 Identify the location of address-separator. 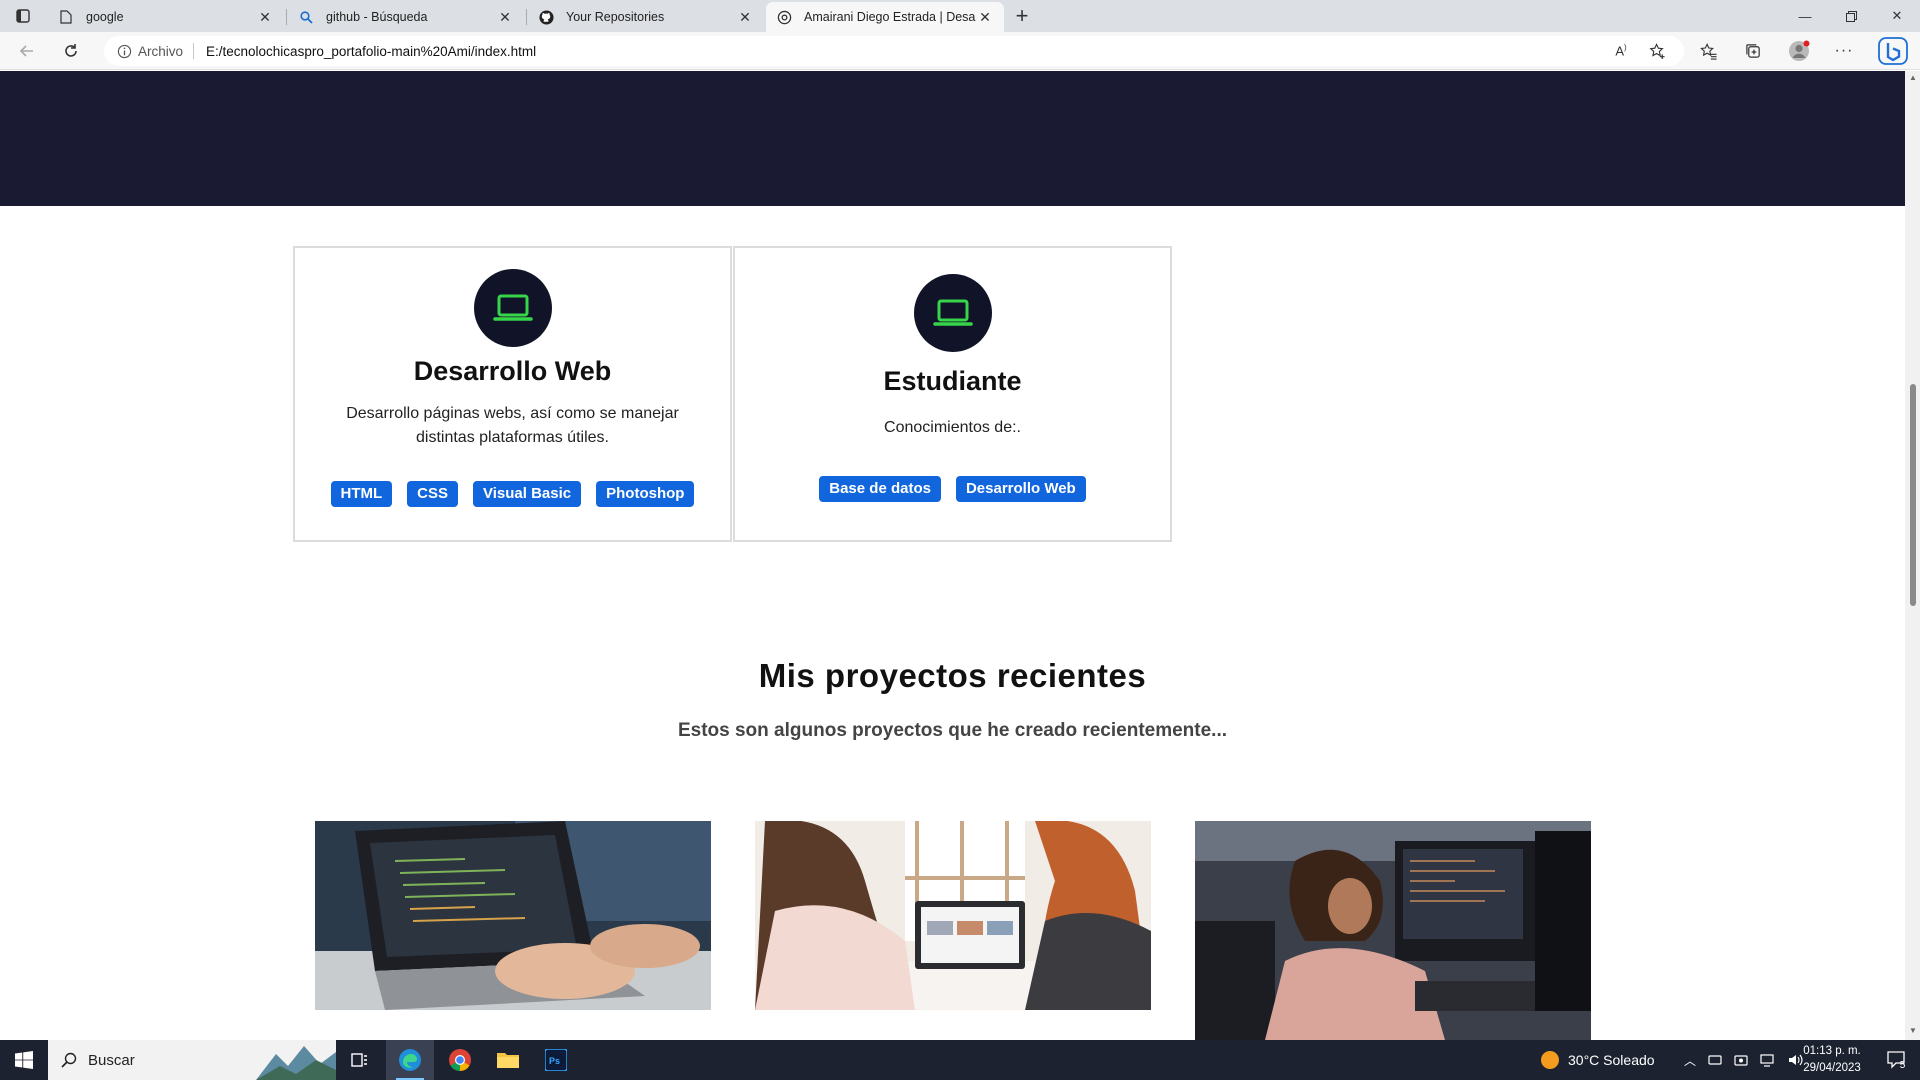
(194, 51).